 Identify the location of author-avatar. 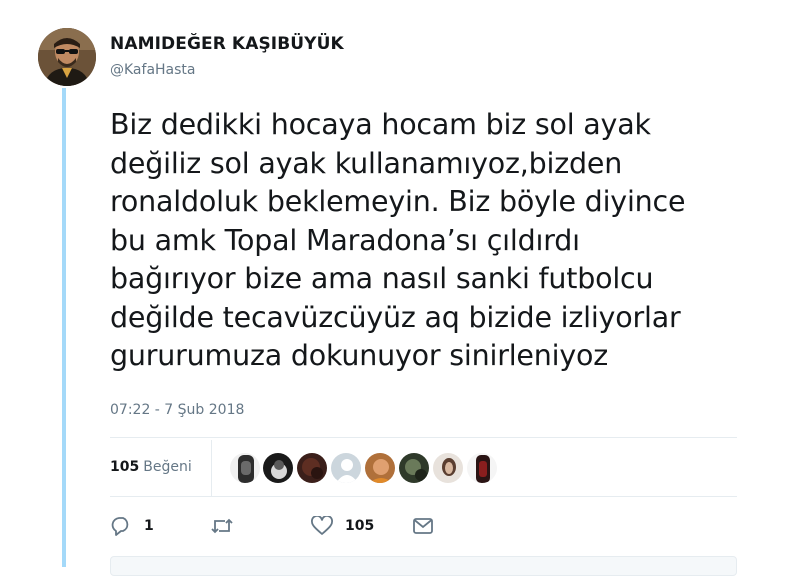
(67, 57).